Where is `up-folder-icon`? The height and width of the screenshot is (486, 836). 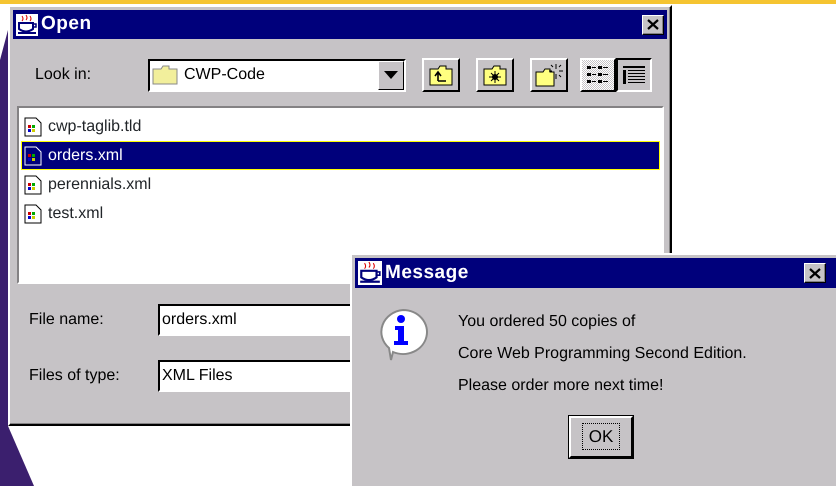
up-folder-icon is located at coordinates (441, 75).